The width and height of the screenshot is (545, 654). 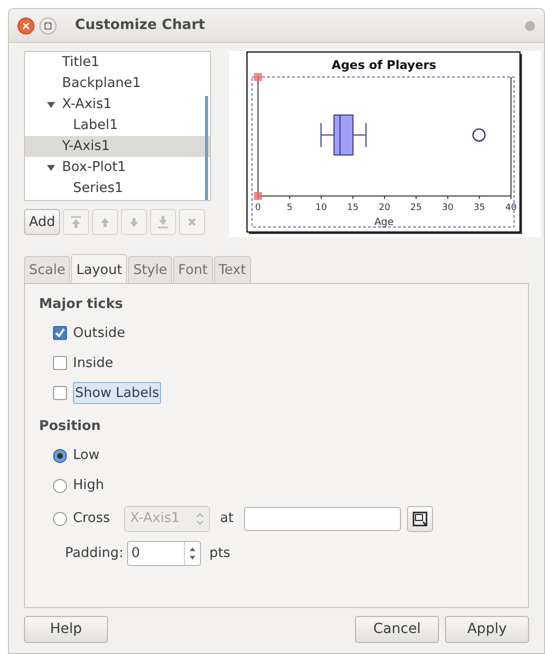 I want to click on help-button: Help, so click(x=66, y=629).